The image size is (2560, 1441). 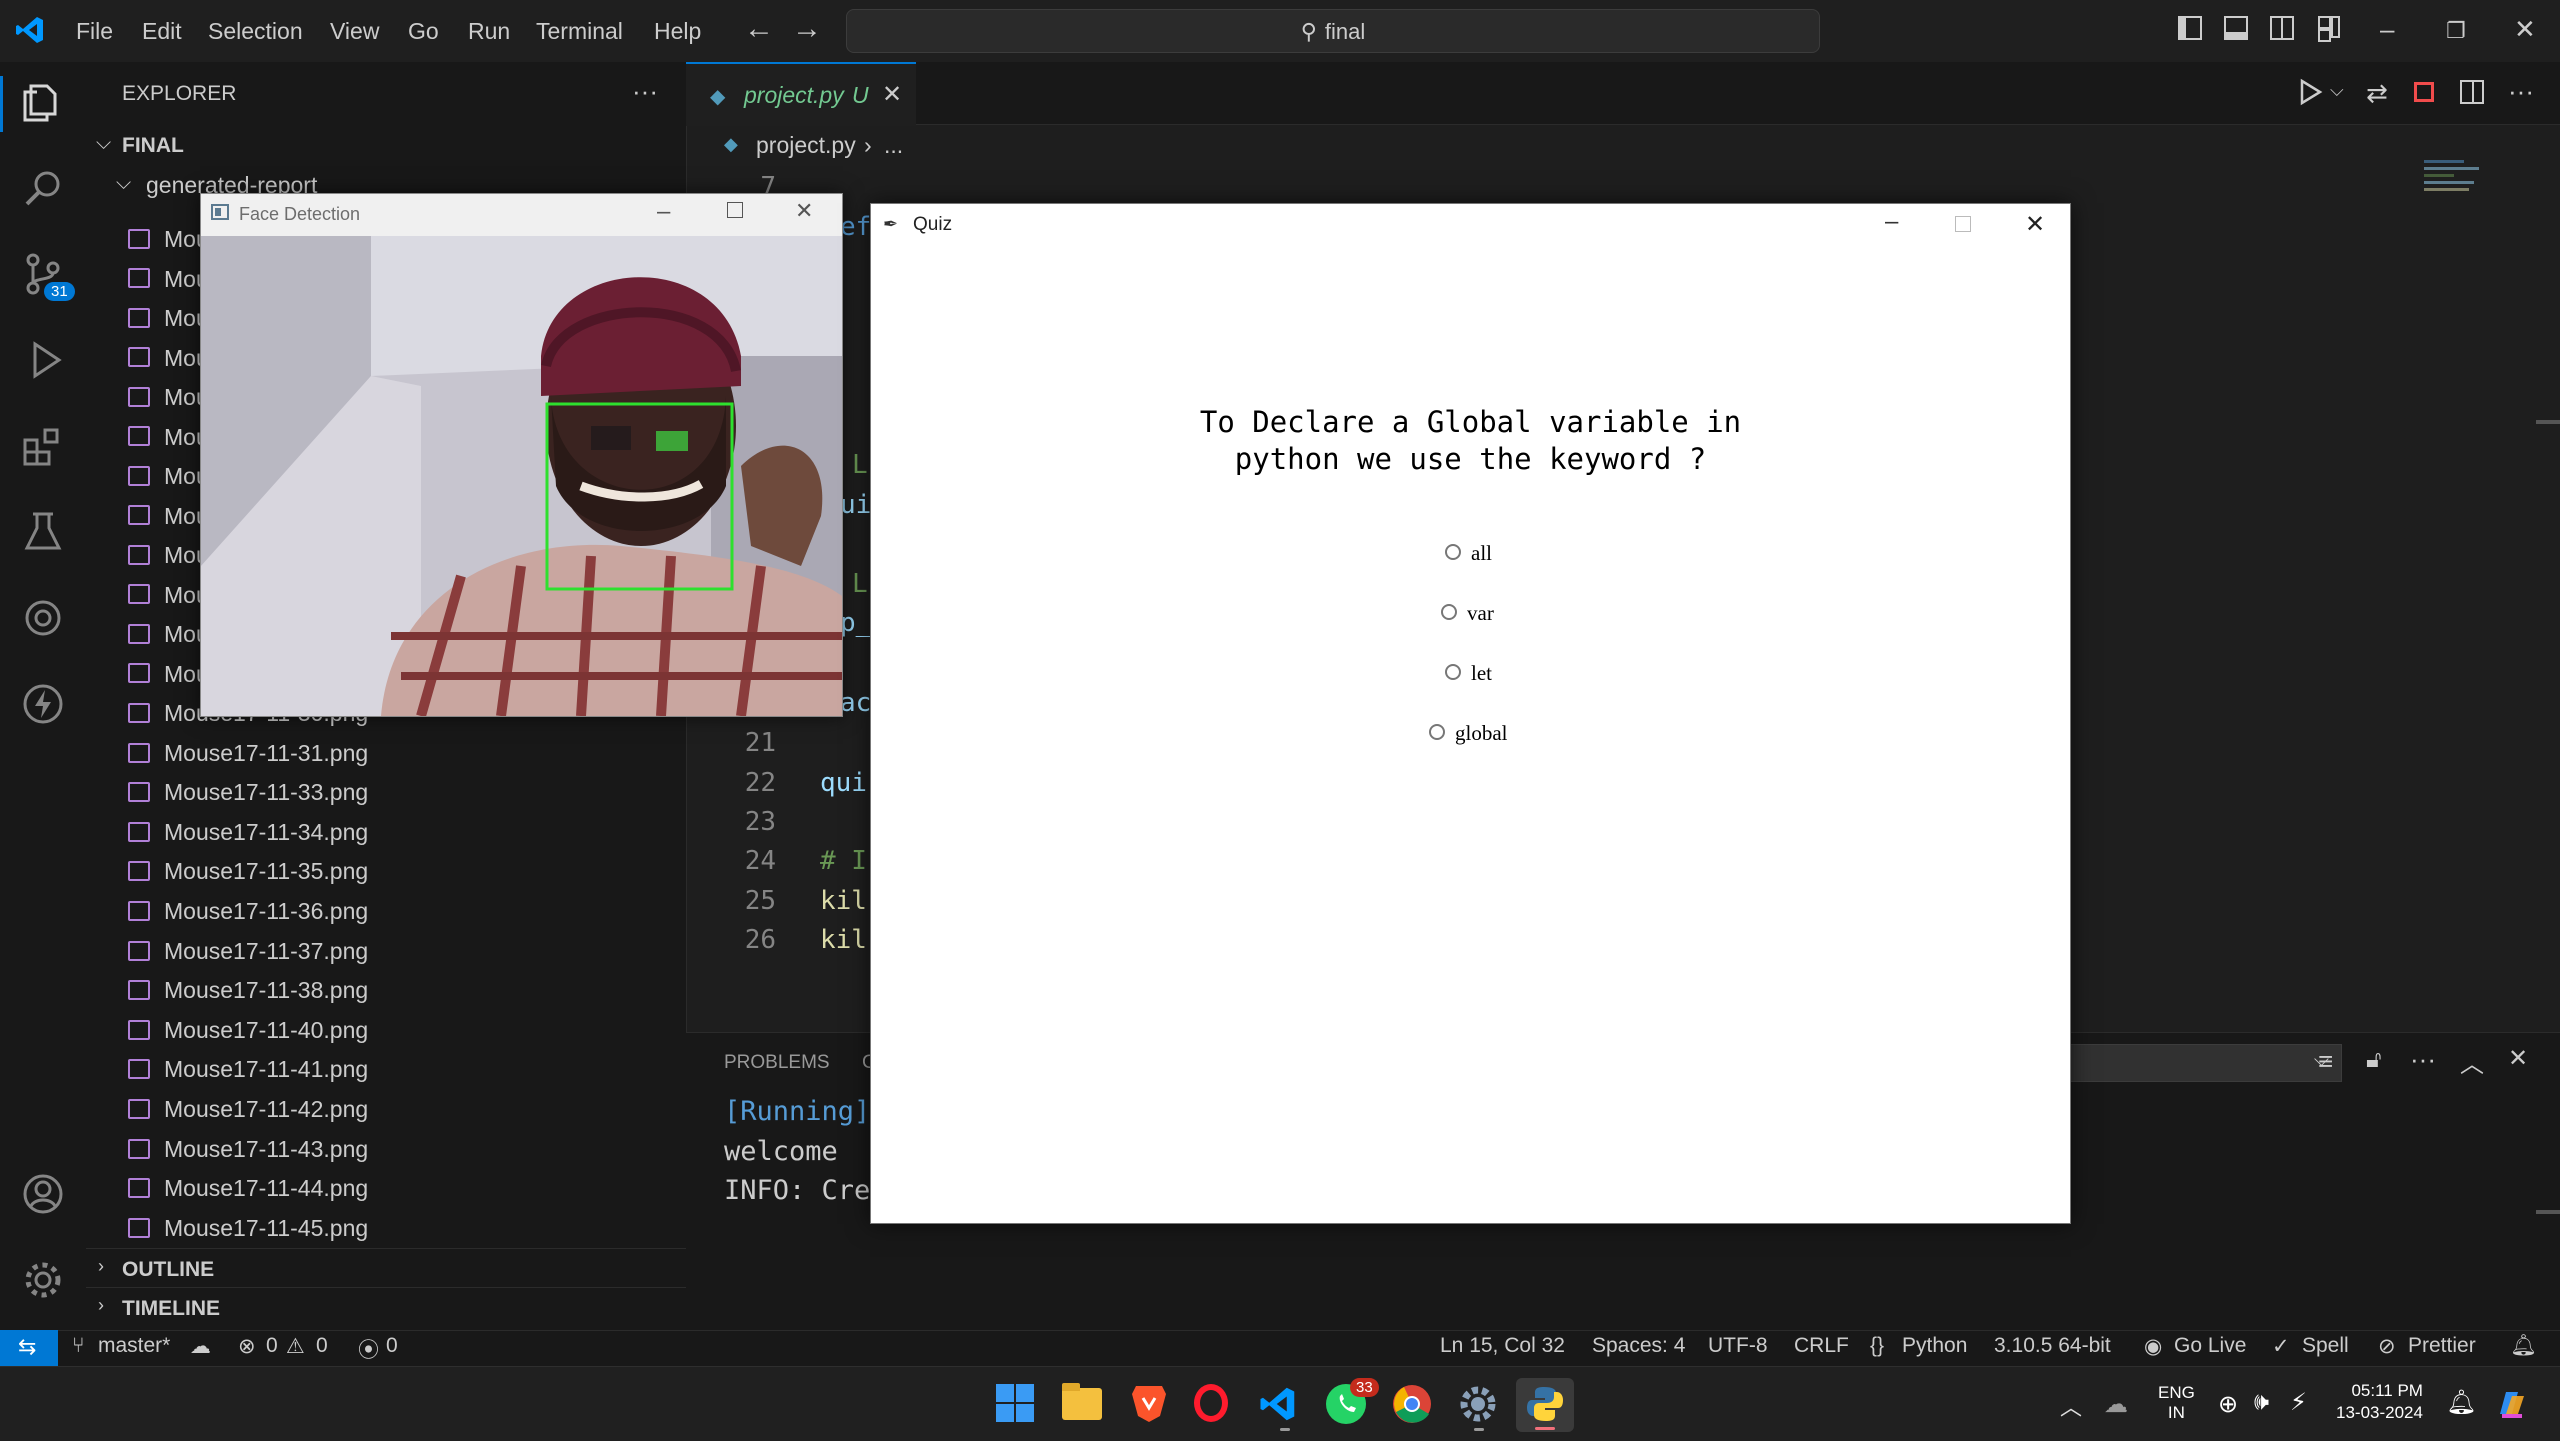 What do you see at coordinates (255, 31) in the screenshot?
I see `menu-selection: Selection` at bounding box center [255, 31].